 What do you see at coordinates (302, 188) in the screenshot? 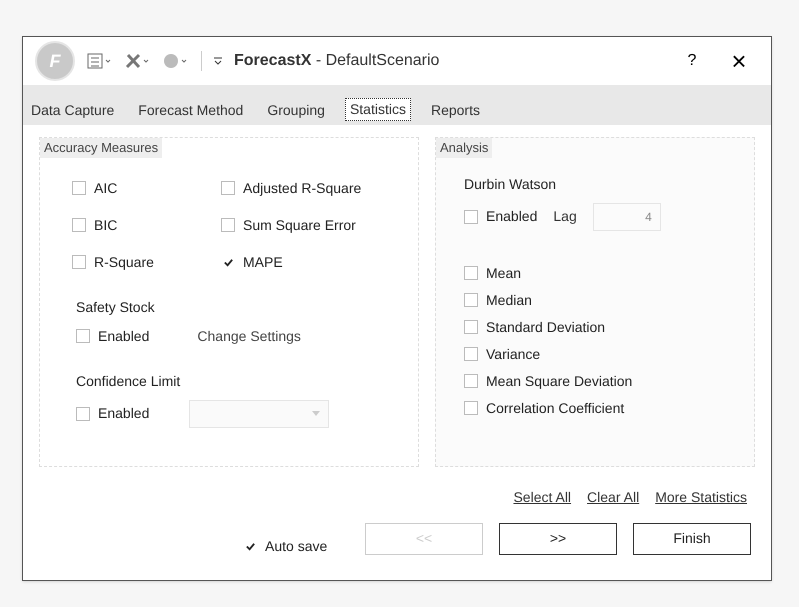
I see `checkbox-label: Adjusted R-Square` at bounding box center [302, 188].